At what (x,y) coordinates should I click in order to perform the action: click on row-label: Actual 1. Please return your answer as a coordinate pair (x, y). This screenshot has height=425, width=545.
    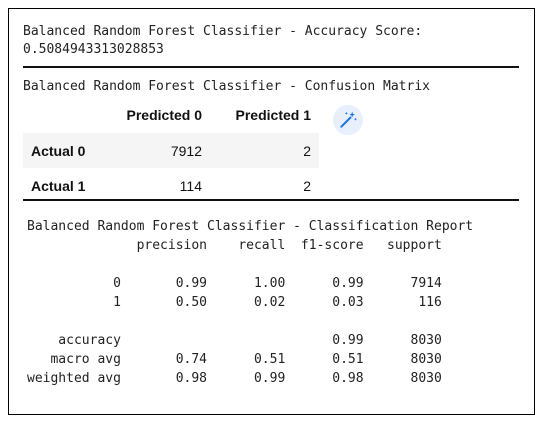
    Looking at the image, I should click on (58, 185).